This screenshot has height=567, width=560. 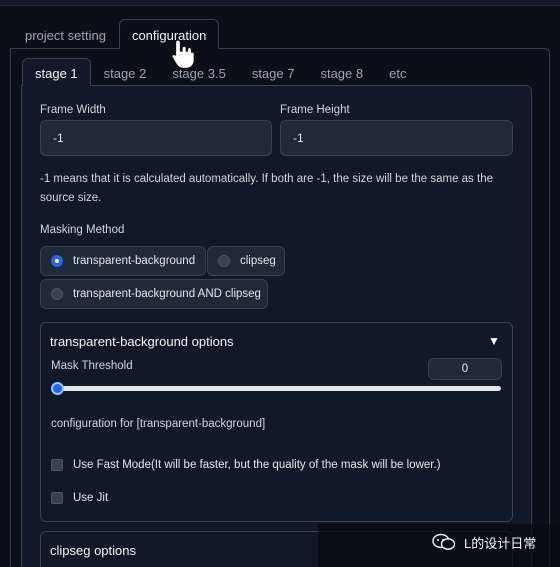 I want to click on tab-project-setting: project setting, so click(x=65, y=34).